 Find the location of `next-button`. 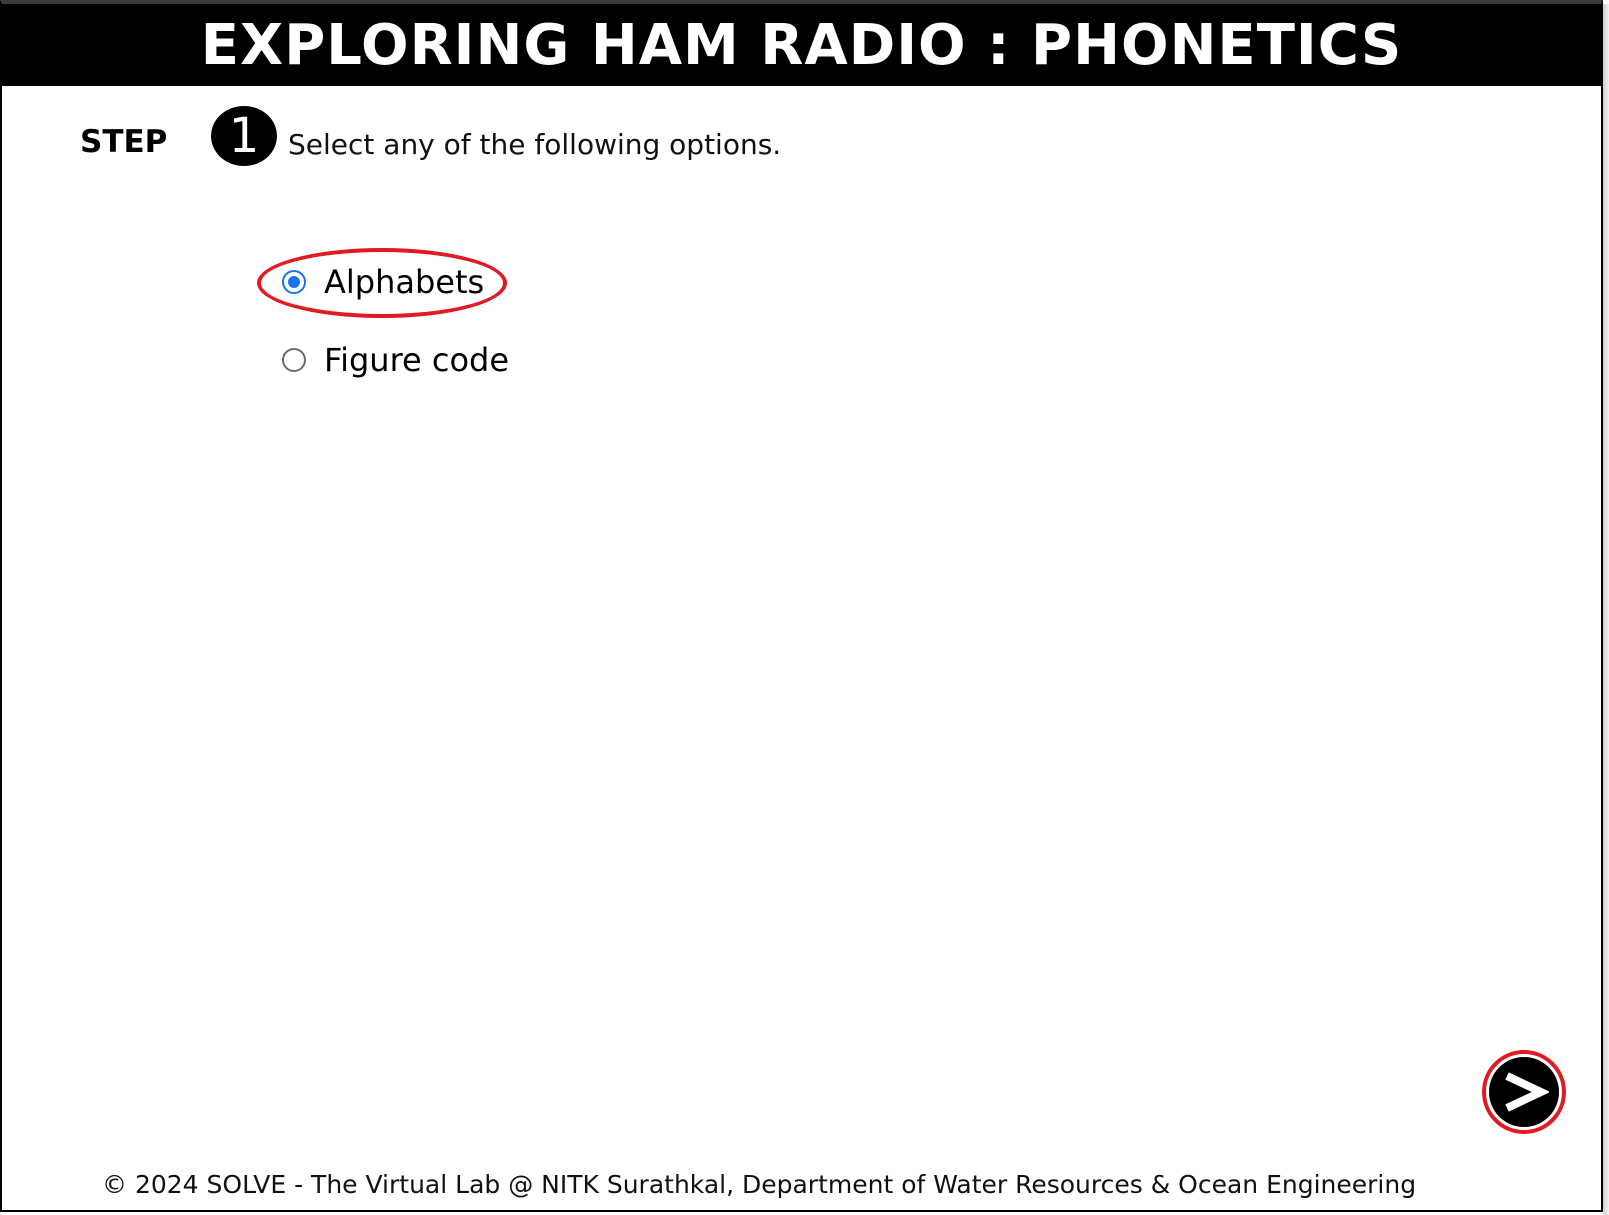

next-button is located at coordinates (1524, 1092).